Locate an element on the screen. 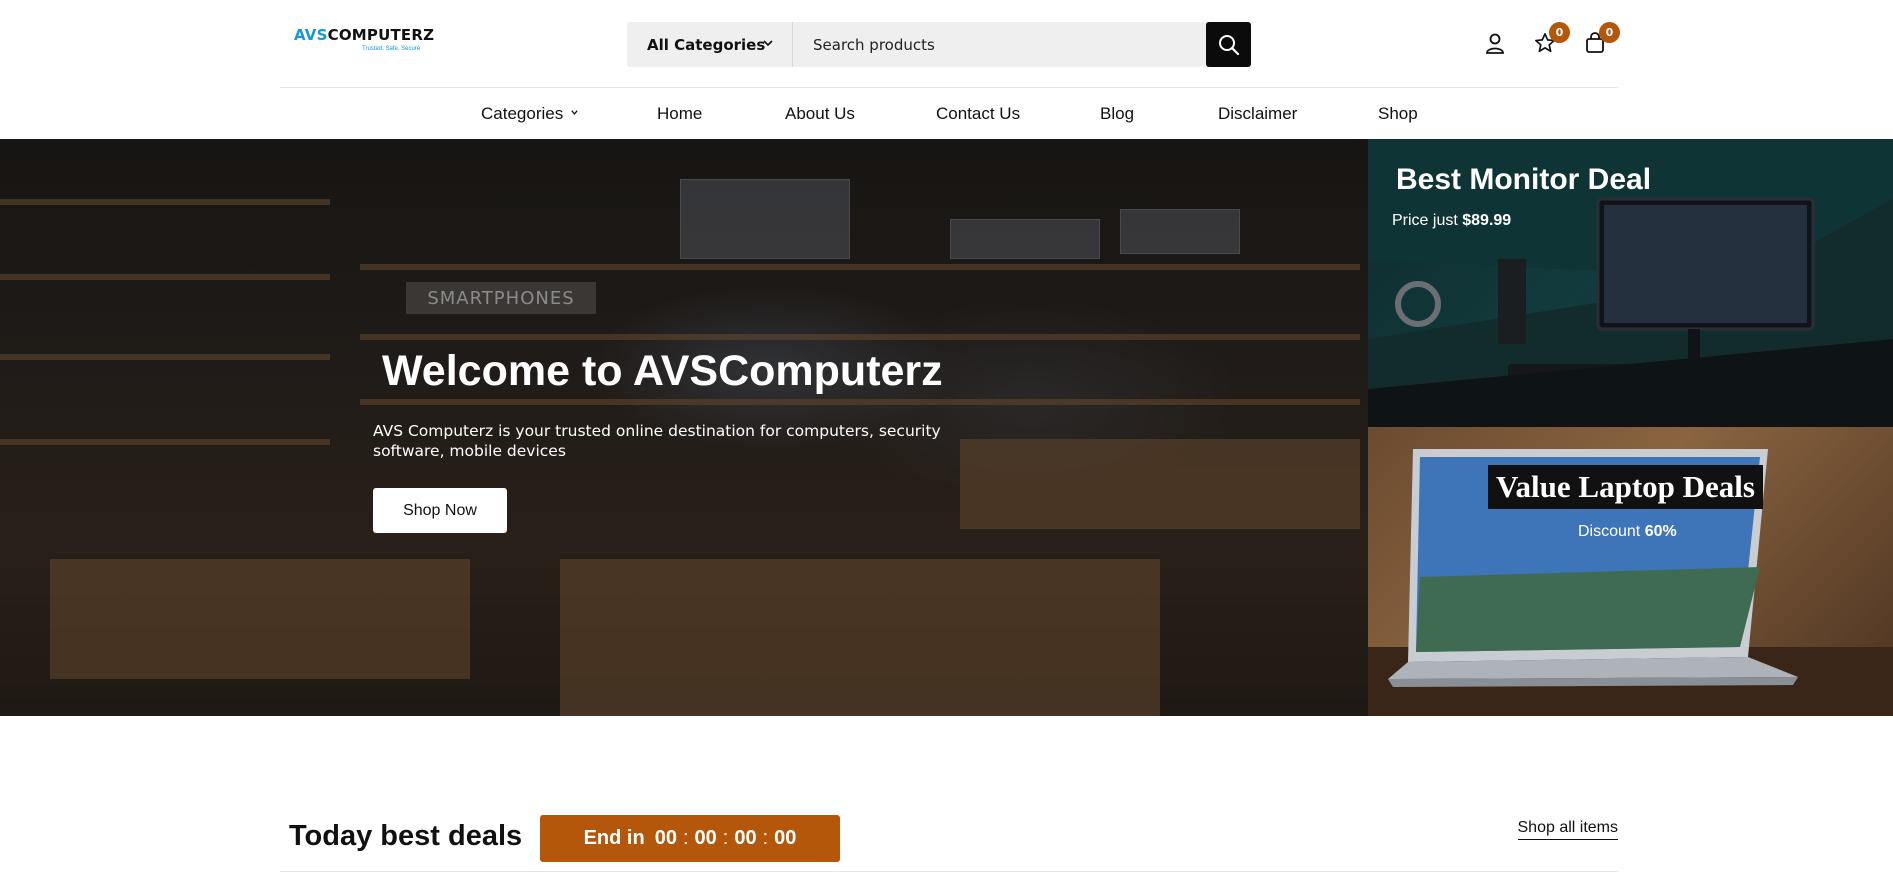 Image resolution: width=1893 pixels, height=888 pixels. account-button is located at coordinates (1495, 43).